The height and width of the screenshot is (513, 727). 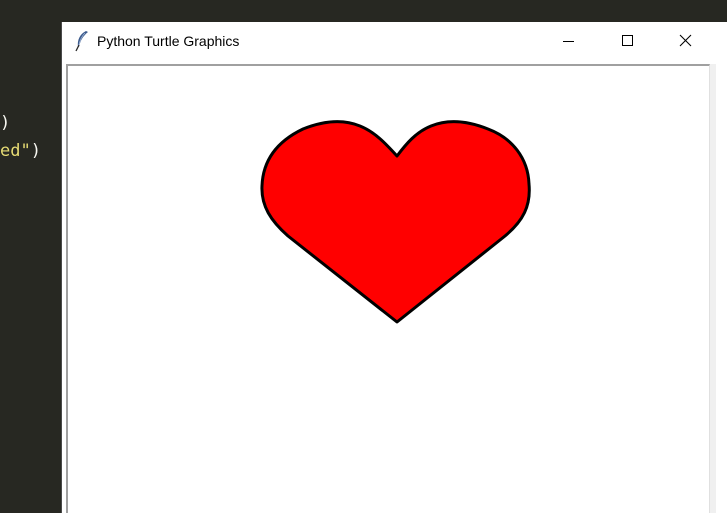 I want to click on minimize-icon, so click(x=568, y=41).